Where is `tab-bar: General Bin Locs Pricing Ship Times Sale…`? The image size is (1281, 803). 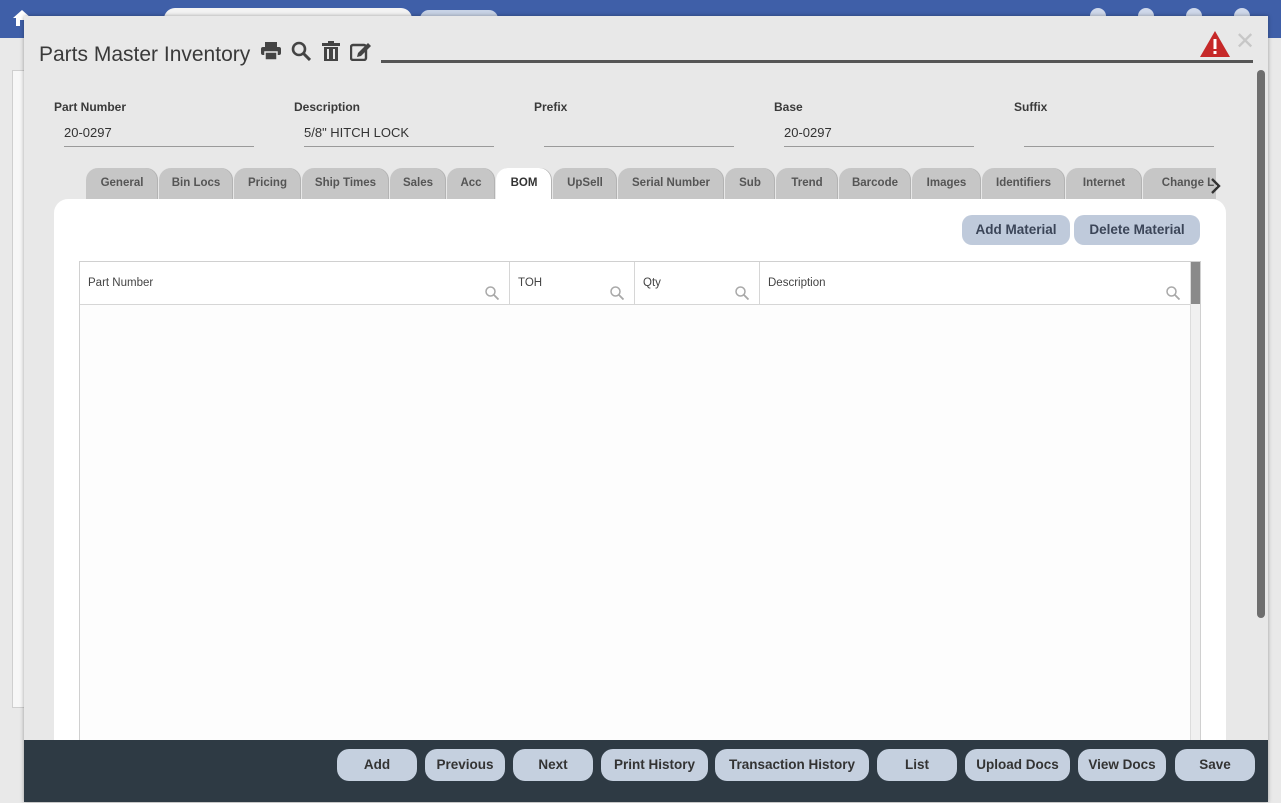 tab-bar: General Bin Locs Pricing Ship Times Sale… is located at coordinates (651, 183).